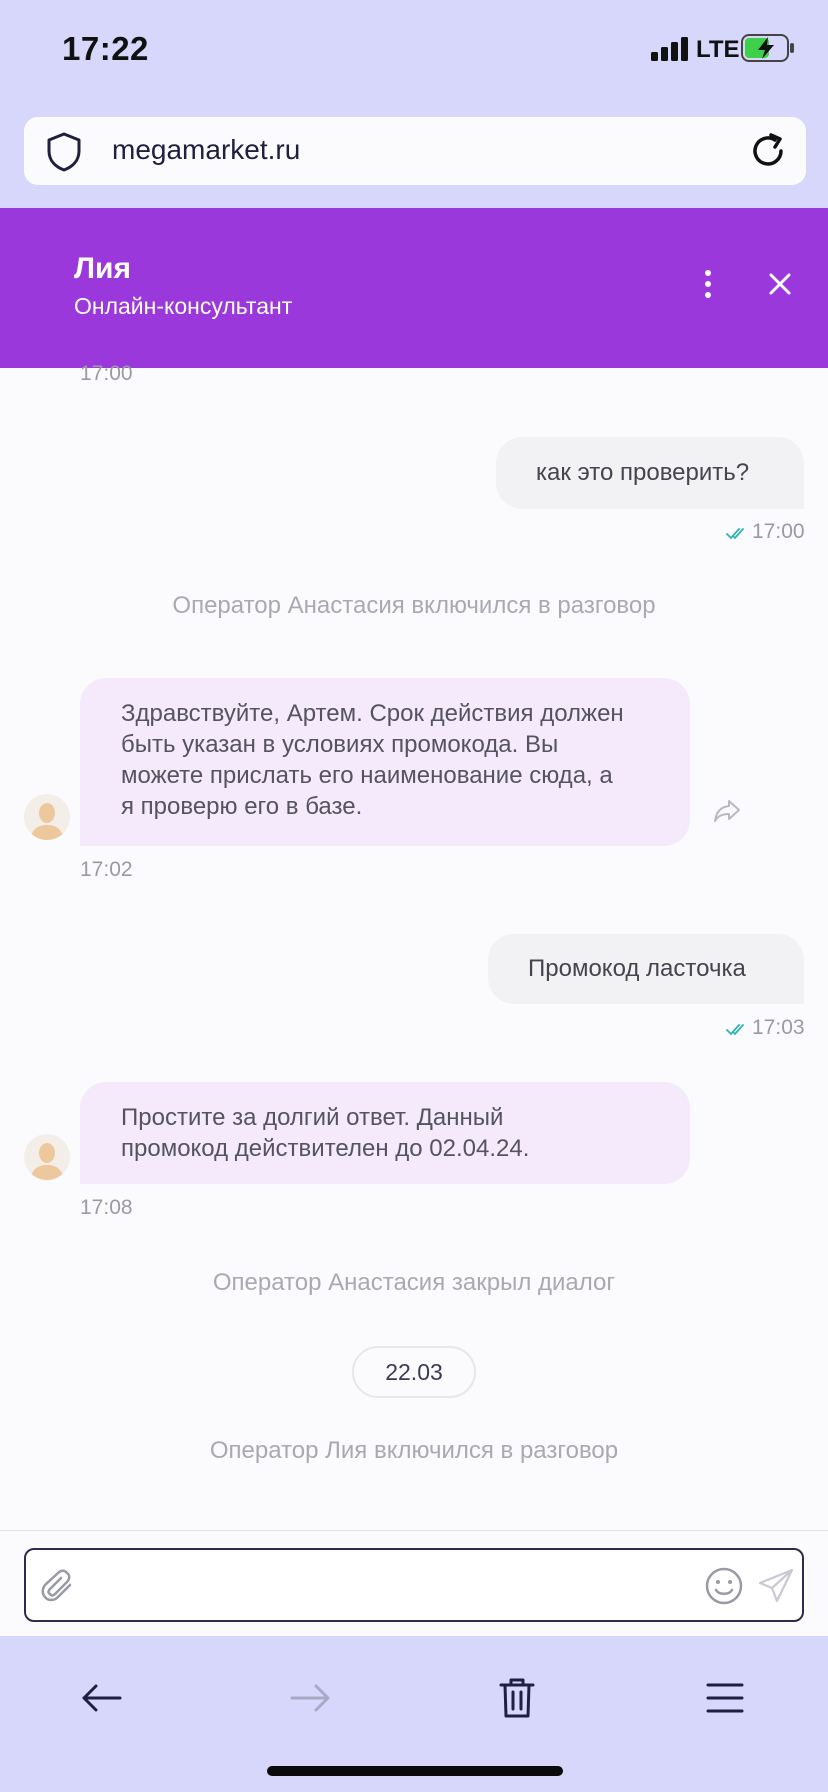  Describe the element at coordinates (767, 48) in the screenshot. I see `battery-icon` at that location.